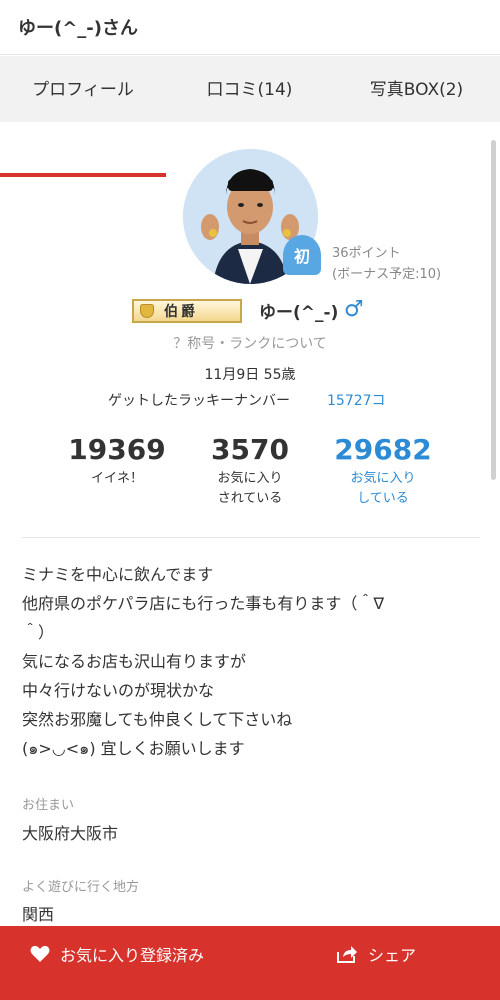 Image resolution: width=500 pixels, height=1000 pixels. Describe the element at coordinates (40, 953) in the screenshot. I see `heart-icon` at that location.